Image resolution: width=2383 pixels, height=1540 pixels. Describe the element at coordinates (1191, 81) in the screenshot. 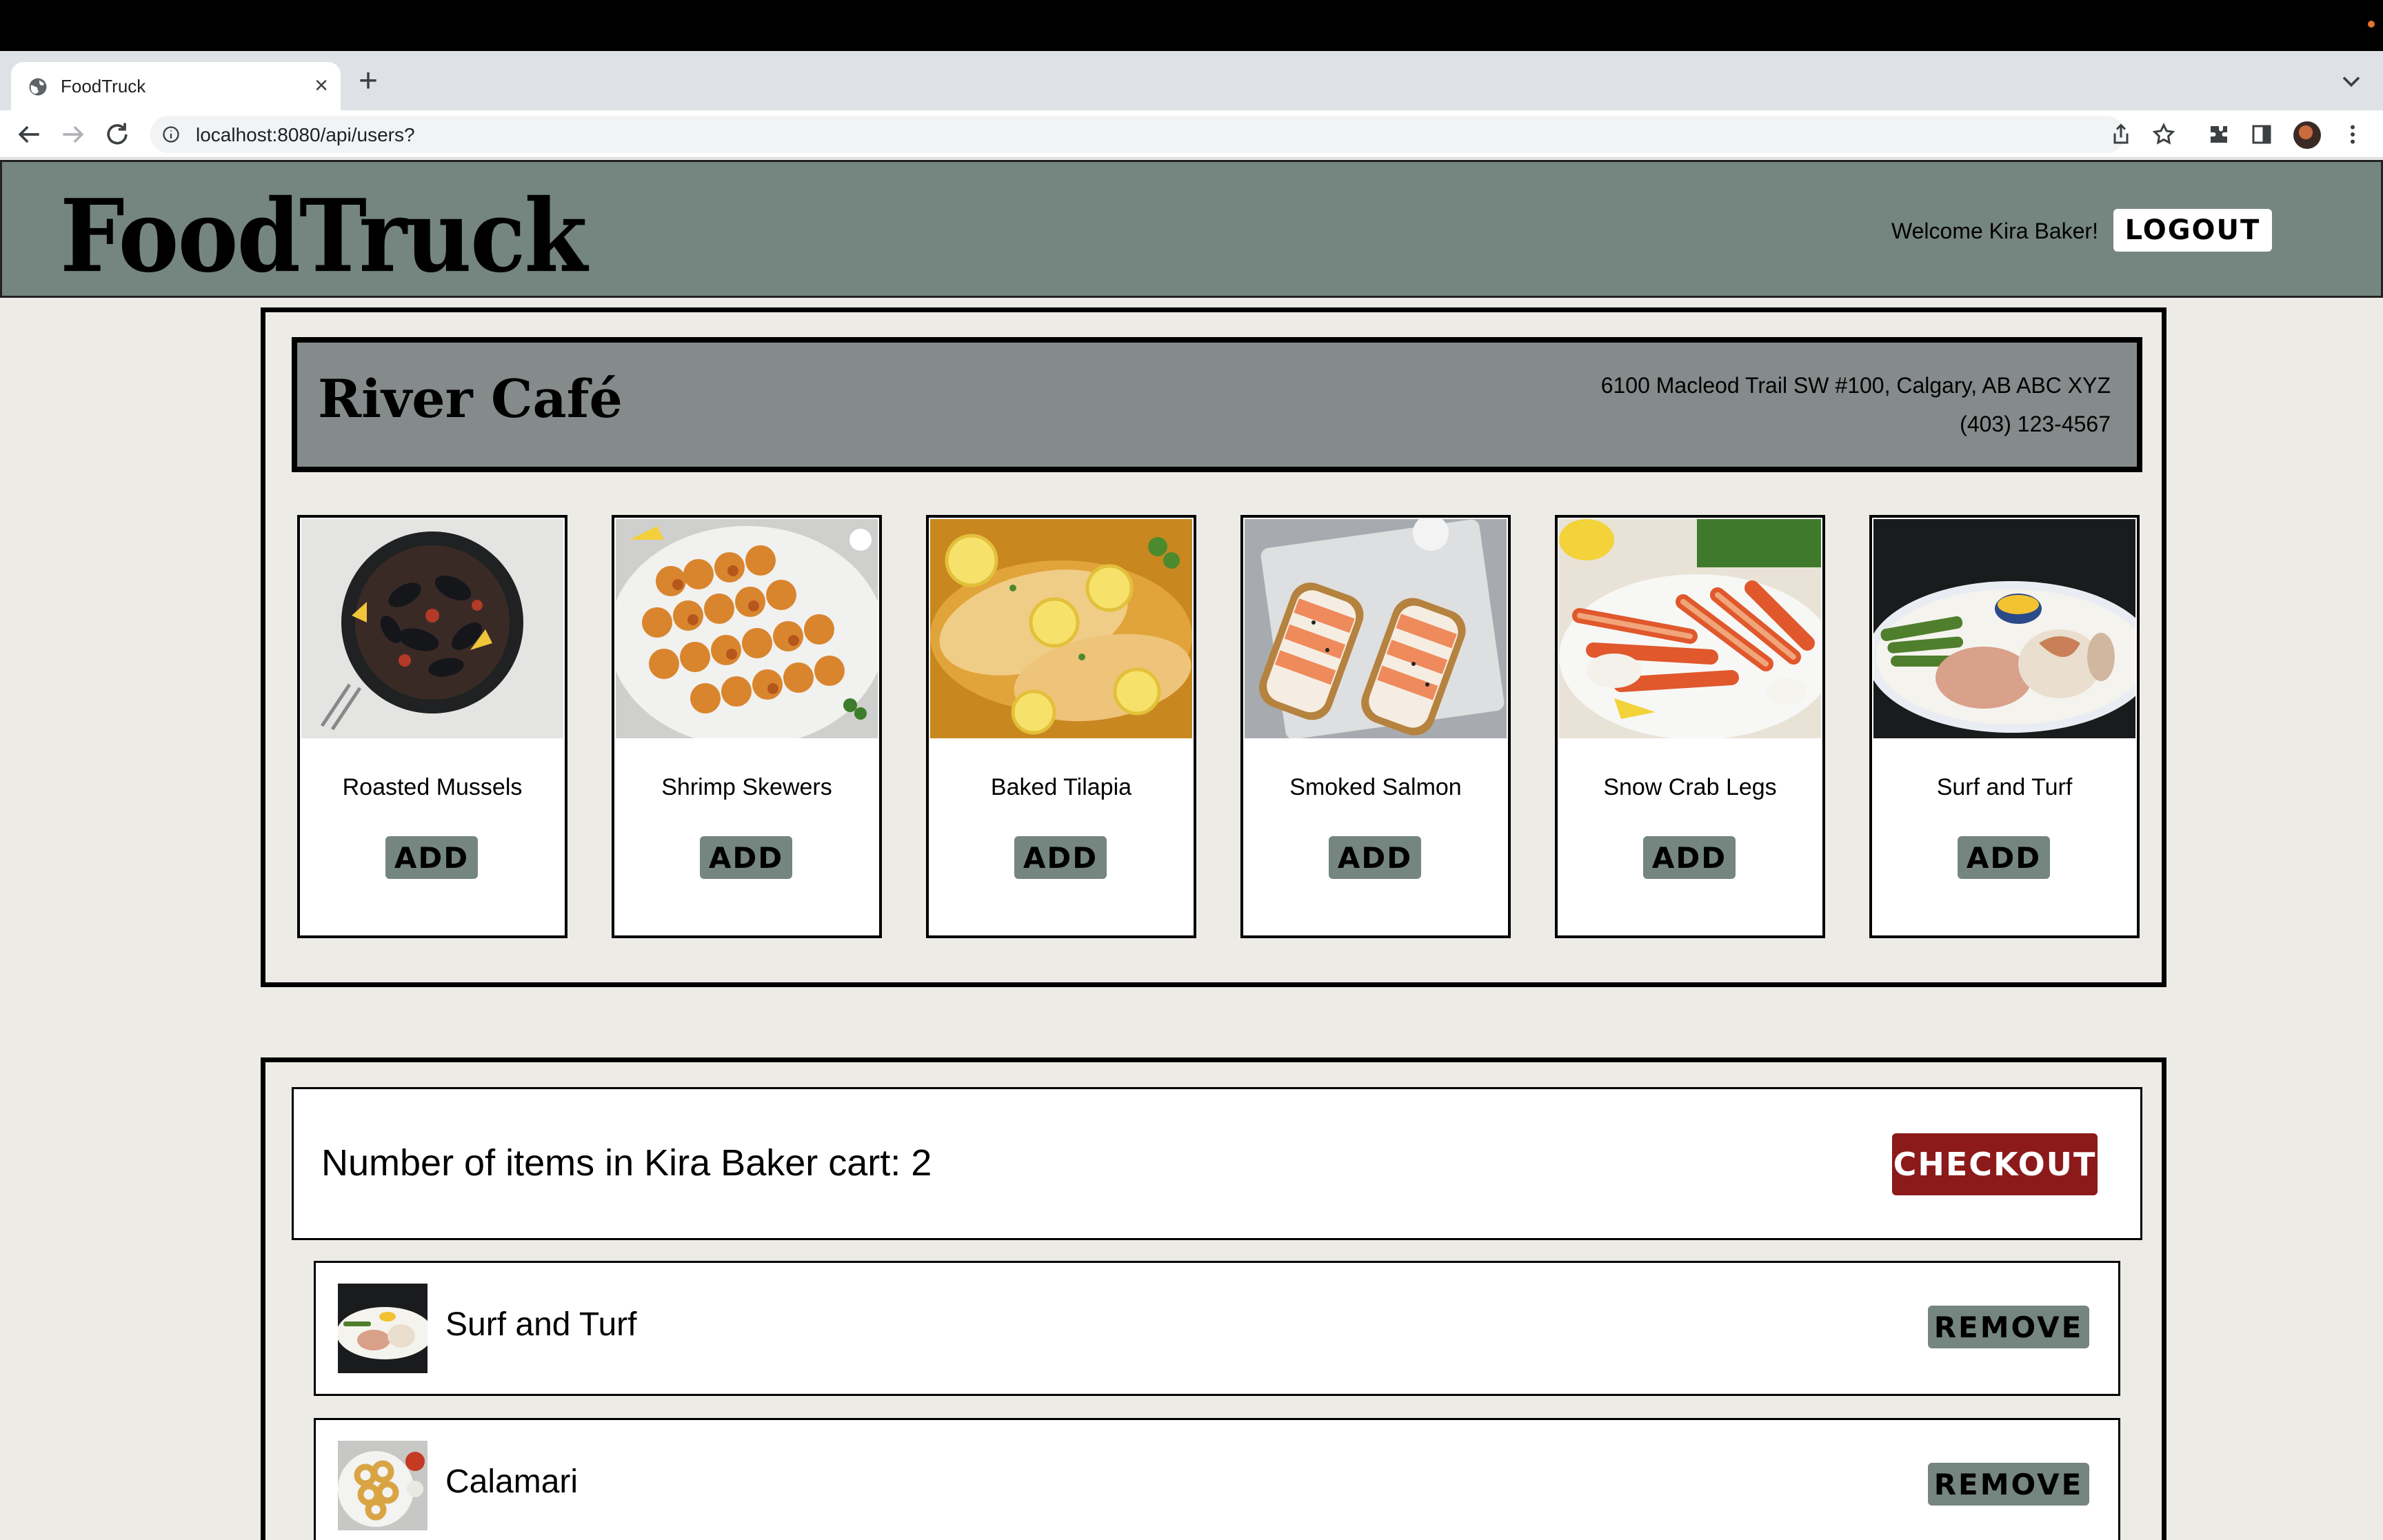

I see `browser-tab-strip: FoodTruck × +` at that location.